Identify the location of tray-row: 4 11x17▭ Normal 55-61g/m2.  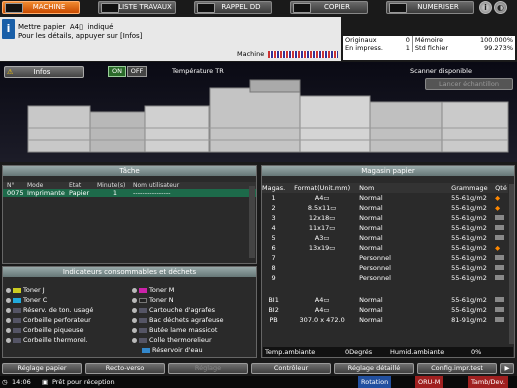
(385, 228).